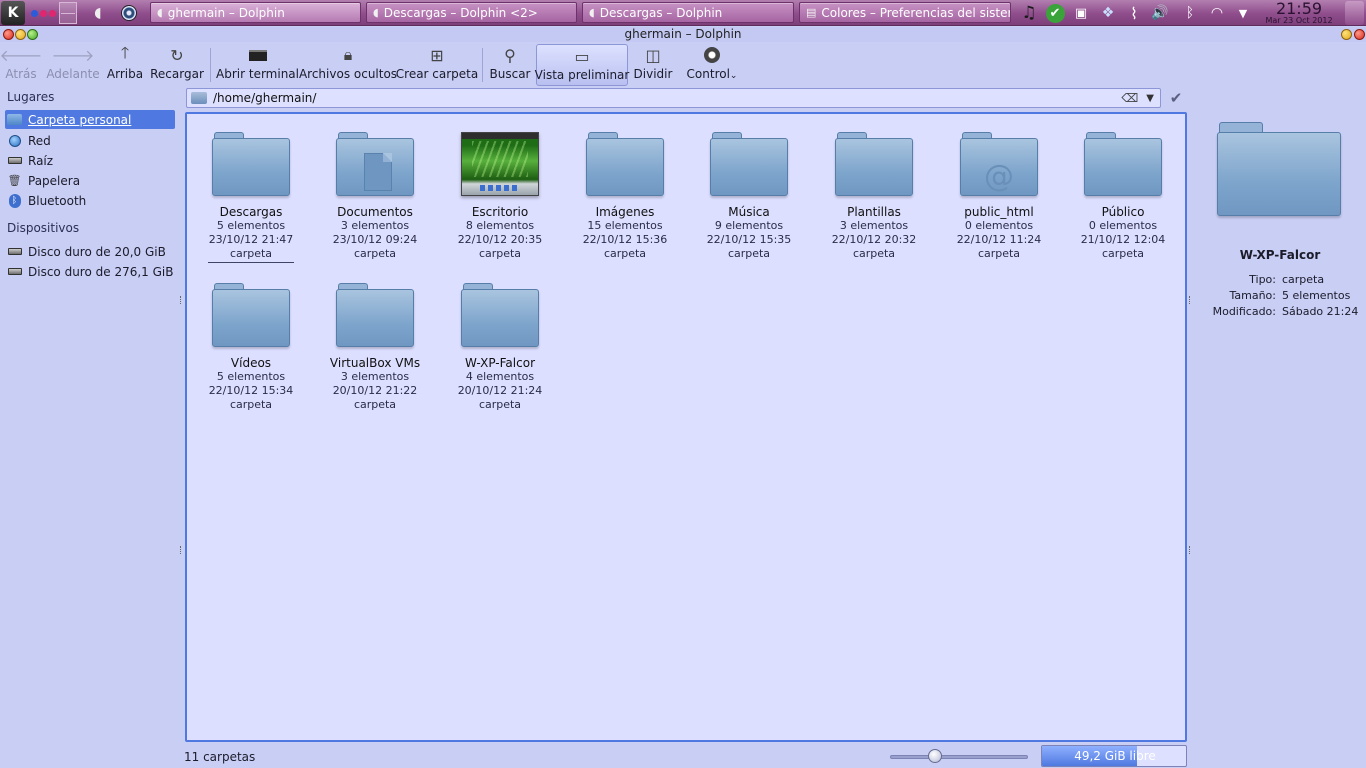  Describe the element at coordinates (348, 65) in the screenshot. I see `hidden-files-button: 🔒︎ Archivos ocultos` at that location.